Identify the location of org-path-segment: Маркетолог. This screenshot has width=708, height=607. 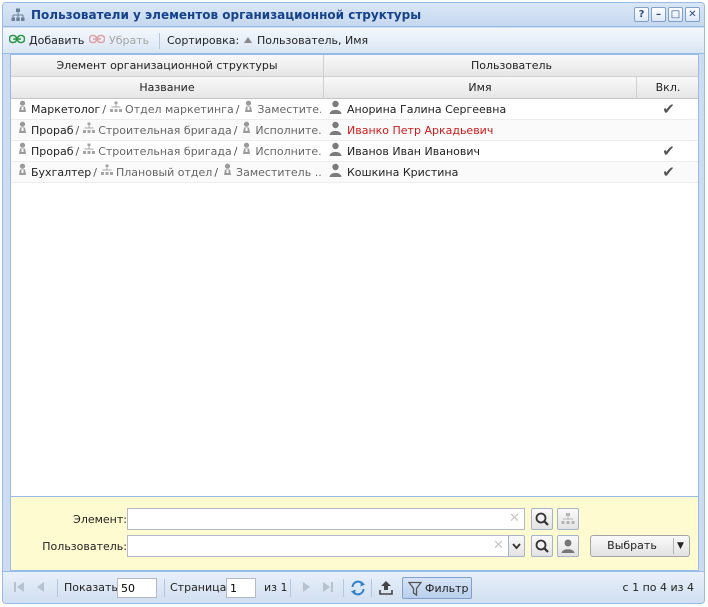
(58, 109).